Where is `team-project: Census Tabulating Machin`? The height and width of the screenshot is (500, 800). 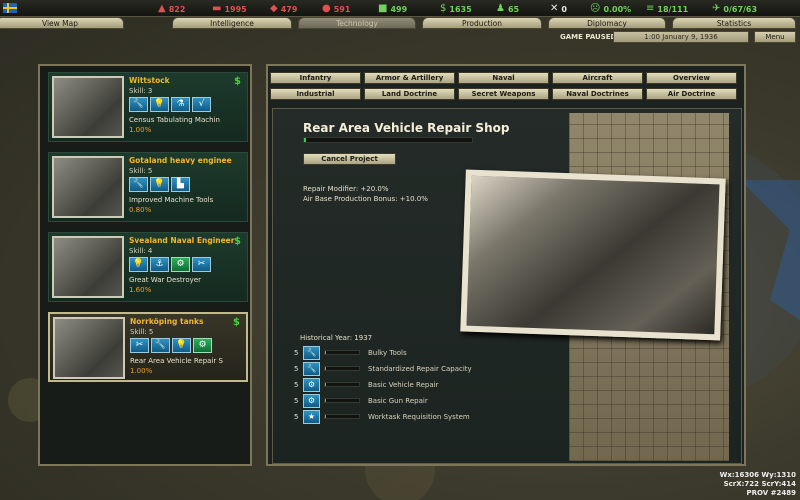
team-project: Census Tabulating Machin is located at coordinates (174, 120).